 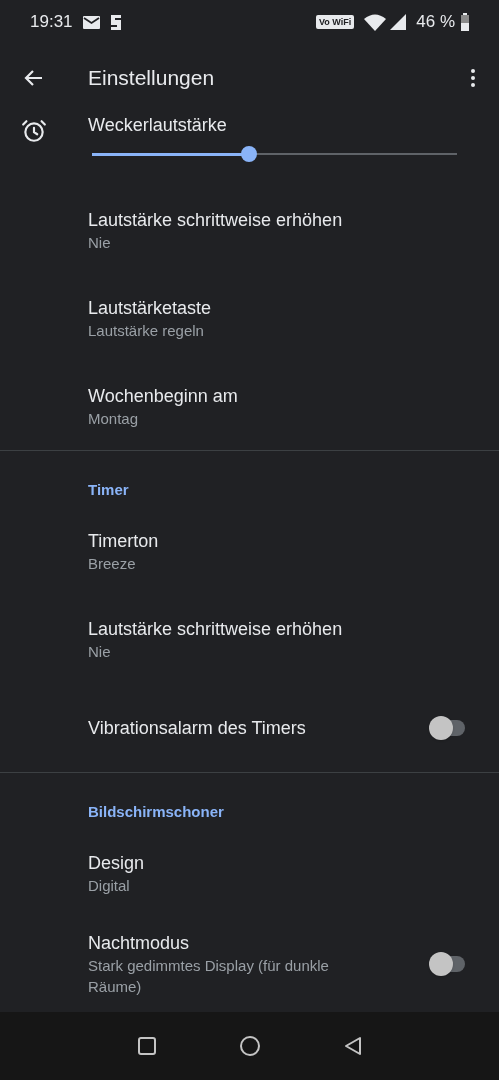 I want to click on section-header: Timer, so click(x=108, y=490).